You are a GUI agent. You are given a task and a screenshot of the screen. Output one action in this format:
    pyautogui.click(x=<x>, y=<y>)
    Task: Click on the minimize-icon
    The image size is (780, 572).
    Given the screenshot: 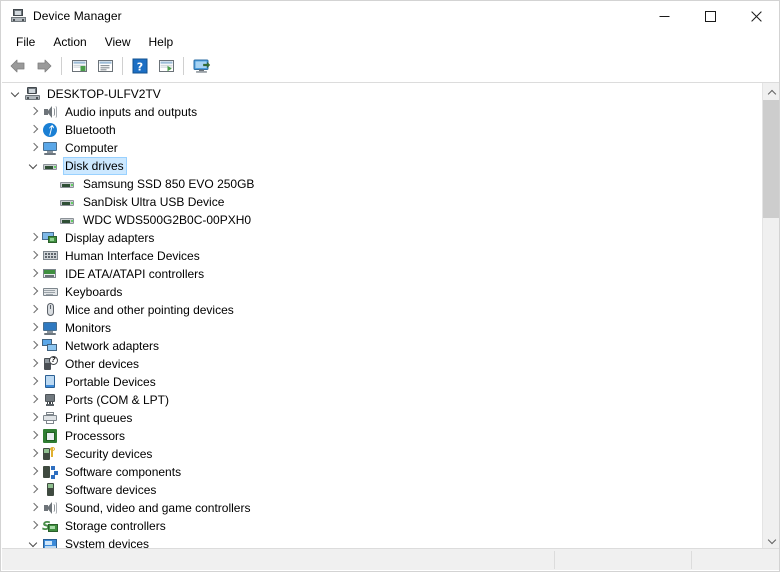 What is the action you would take?
    pyautogui.click(x=664, y=16)
    